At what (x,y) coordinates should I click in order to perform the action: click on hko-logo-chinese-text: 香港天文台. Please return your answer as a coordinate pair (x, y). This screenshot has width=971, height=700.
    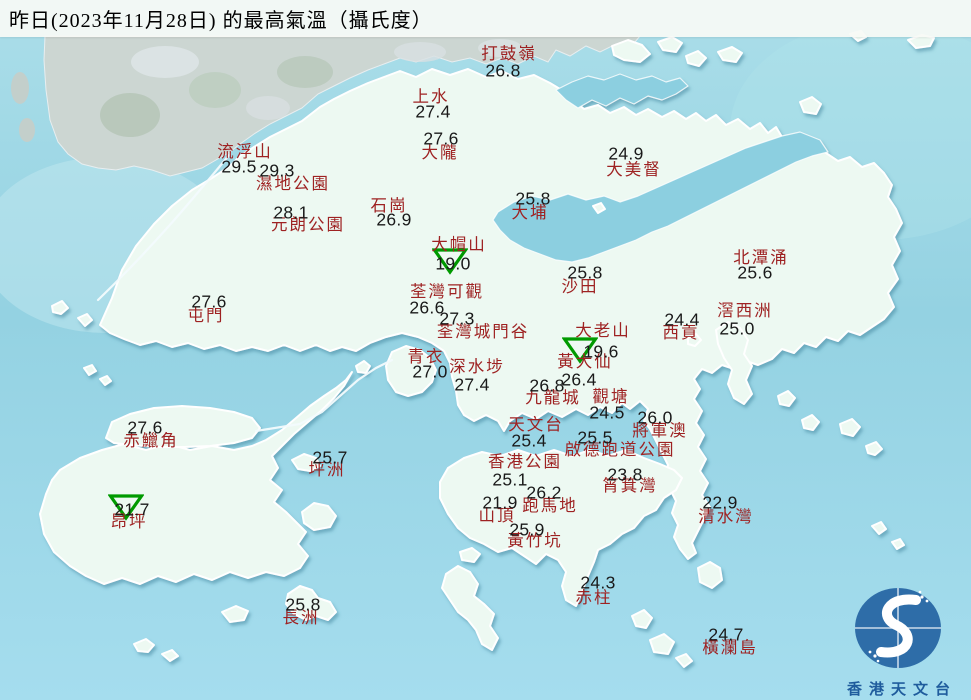
    Looking at the image, I should click on (901, 690).